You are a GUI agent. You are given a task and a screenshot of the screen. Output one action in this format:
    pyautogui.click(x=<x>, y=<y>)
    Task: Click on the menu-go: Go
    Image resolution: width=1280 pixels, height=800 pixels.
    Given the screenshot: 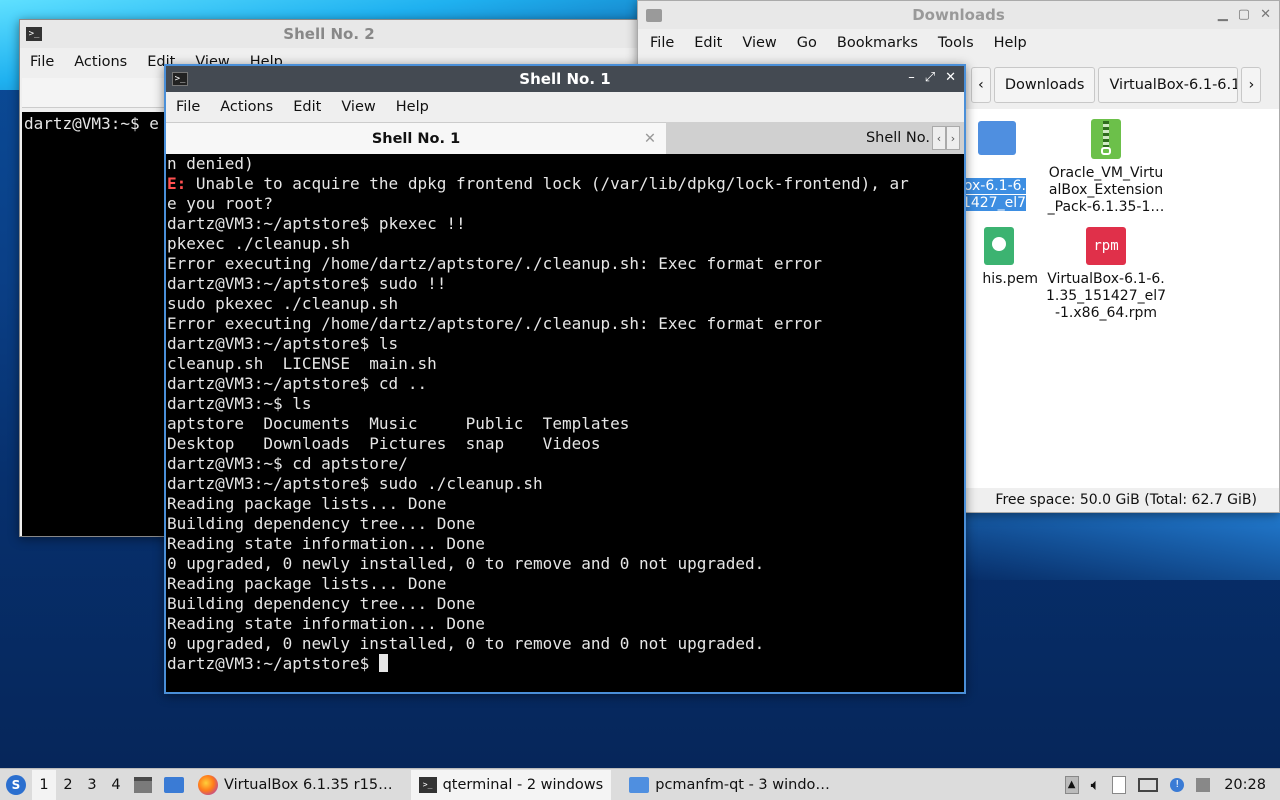 What is the action you would take?
    pyautogui.click(x=807, y=43)
    